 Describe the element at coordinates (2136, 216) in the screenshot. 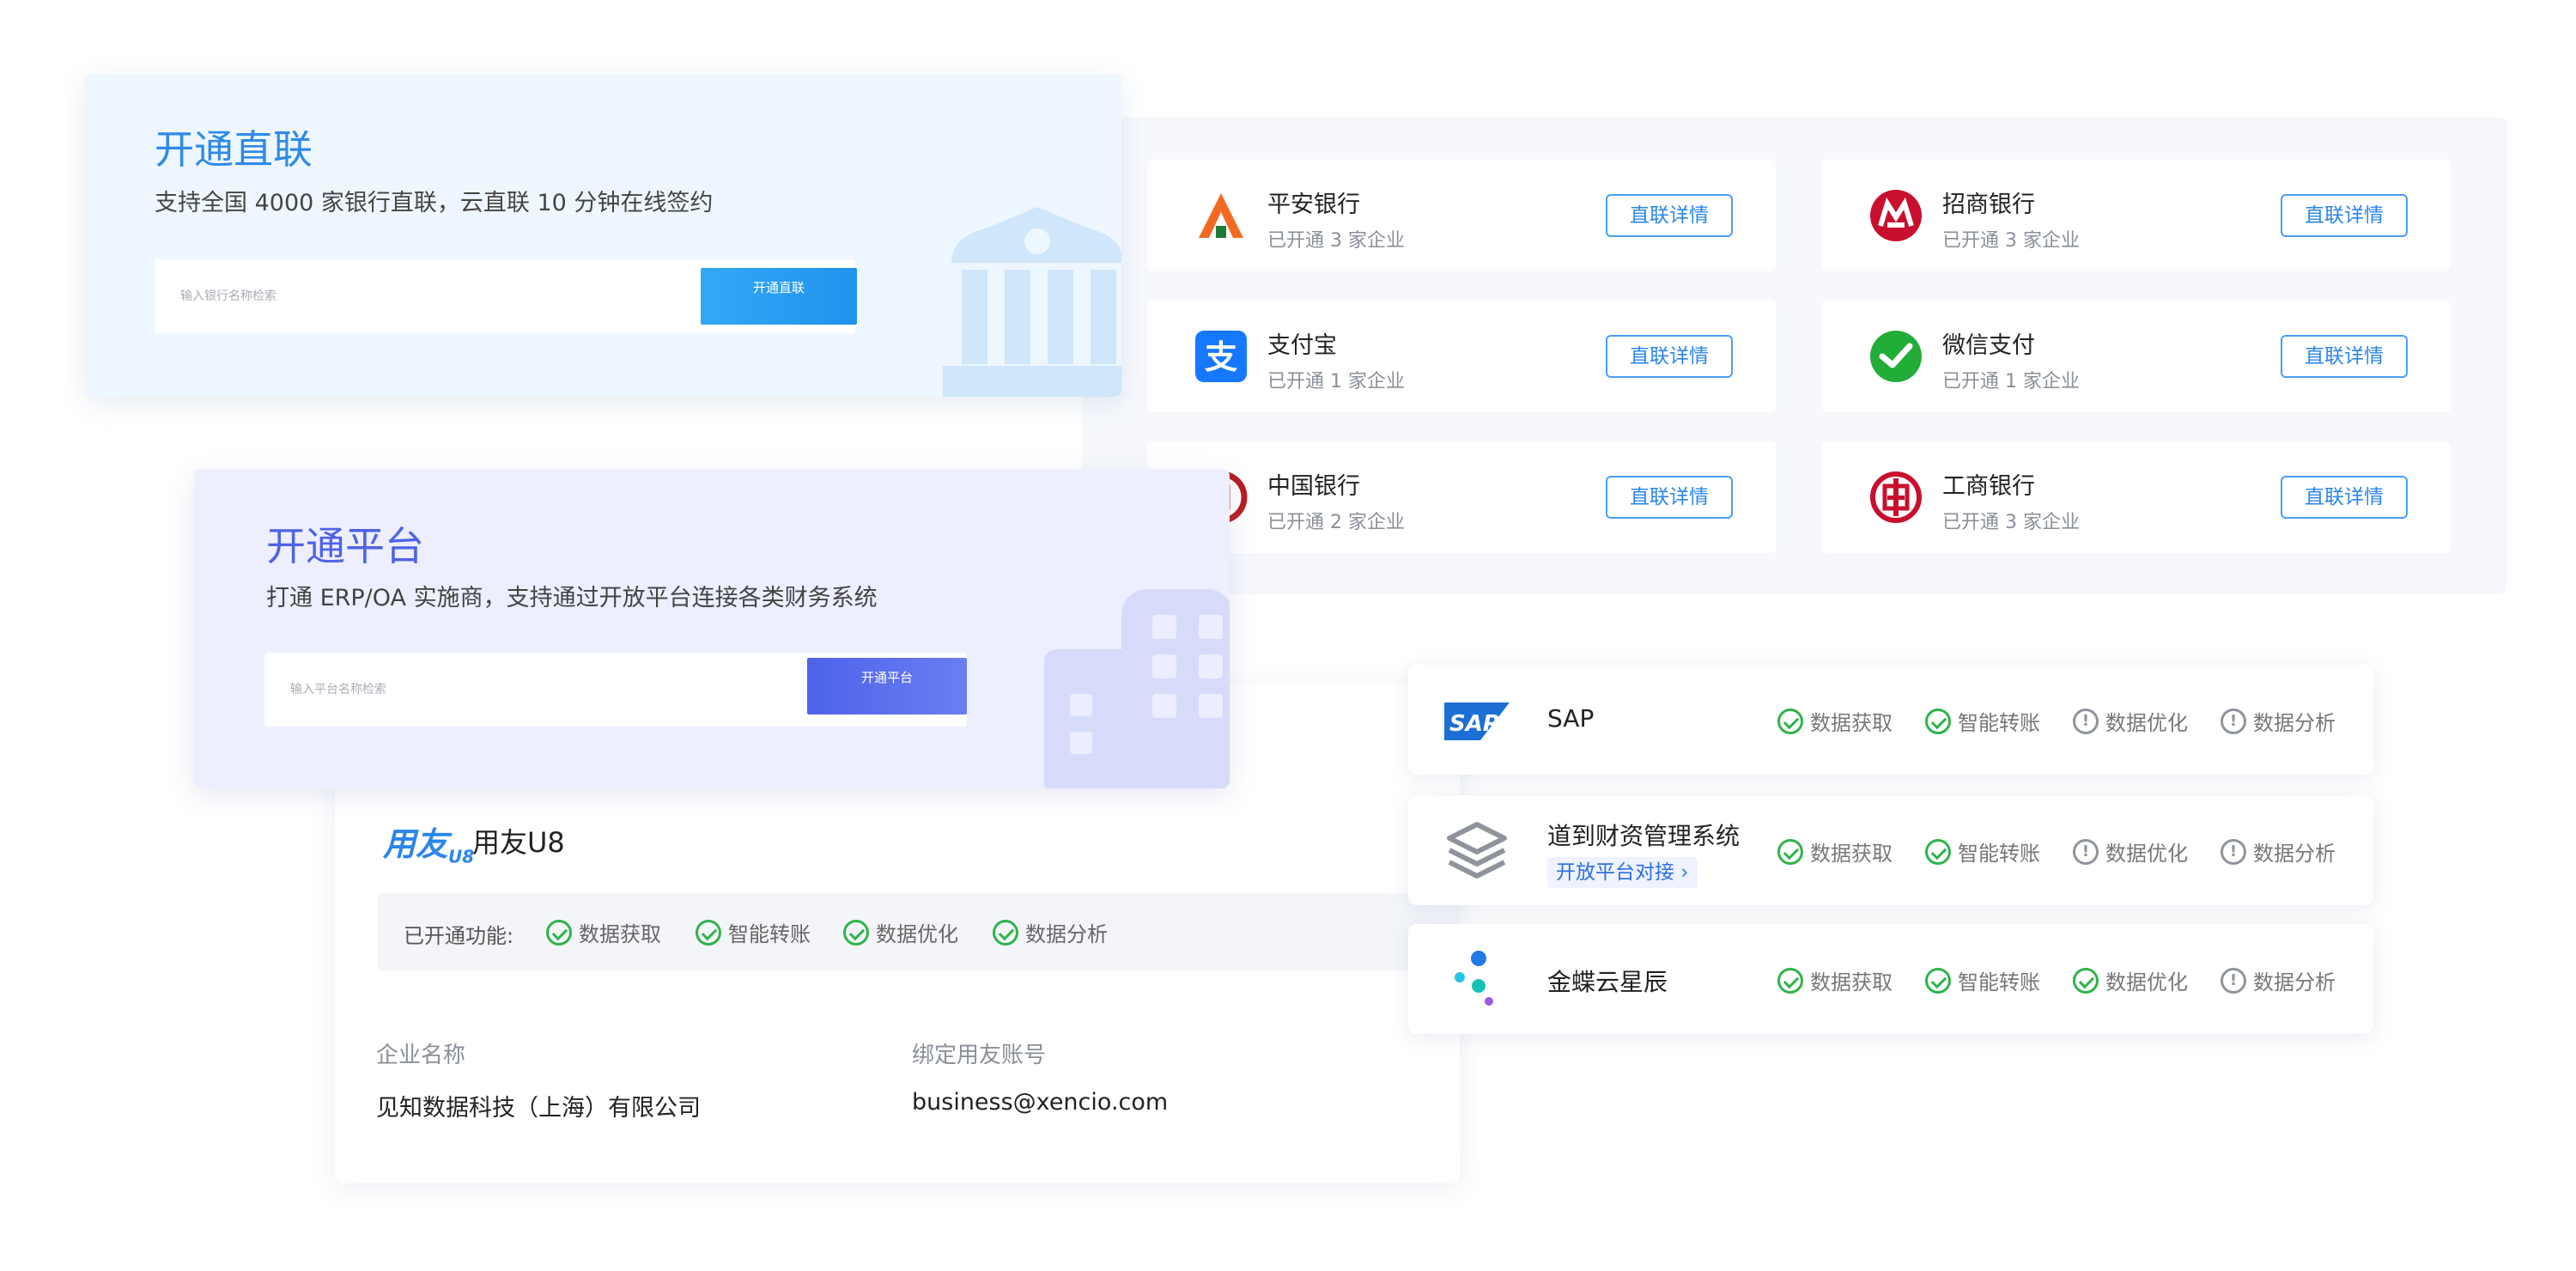

I see `bank-card-cmb: 招商银行 已开通 3 家企业 直联详情` at that location.